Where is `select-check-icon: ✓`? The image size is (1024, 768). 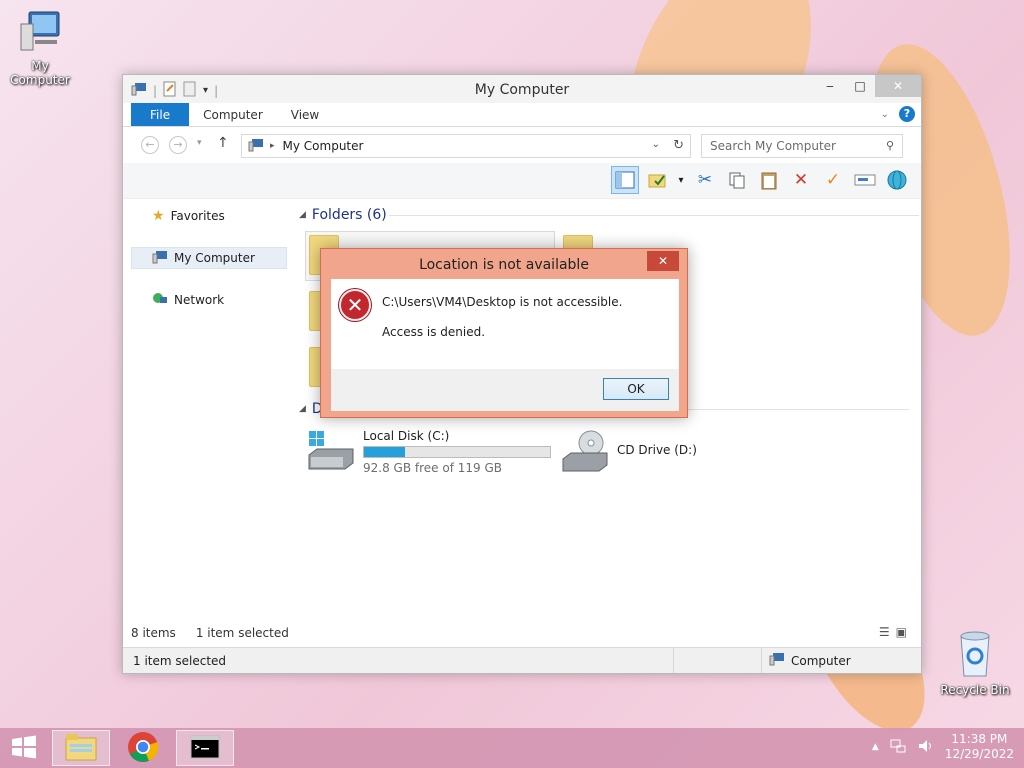
select-check-icon: ✓ is located at coordinates (833, 180).